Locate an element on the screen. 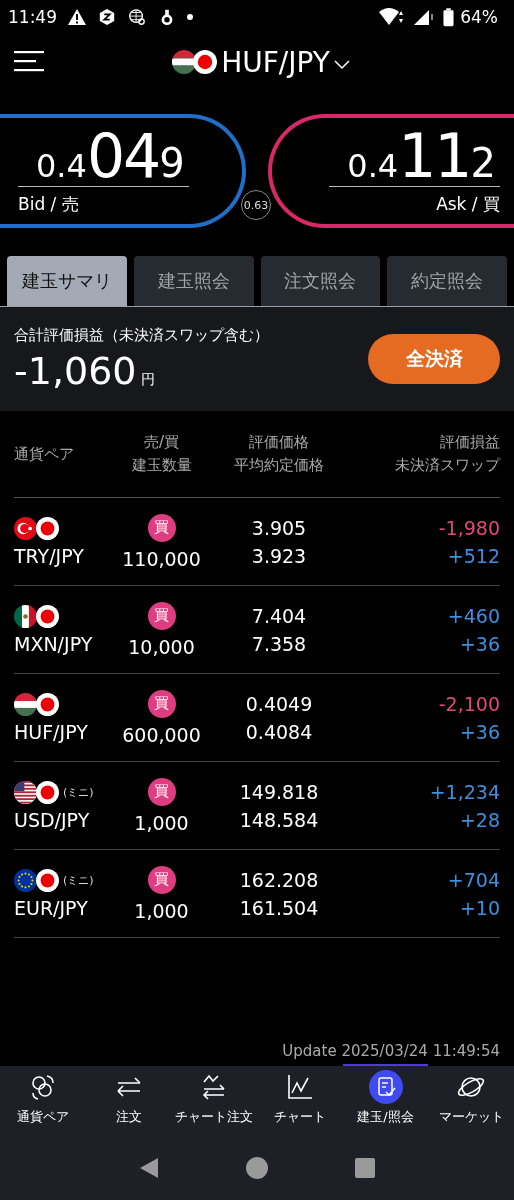 The height and width of the screenshot is (1200, 514). update-timestamp: Update 2025/03/24 11:49:54 is located at coordinates (391, 1051).